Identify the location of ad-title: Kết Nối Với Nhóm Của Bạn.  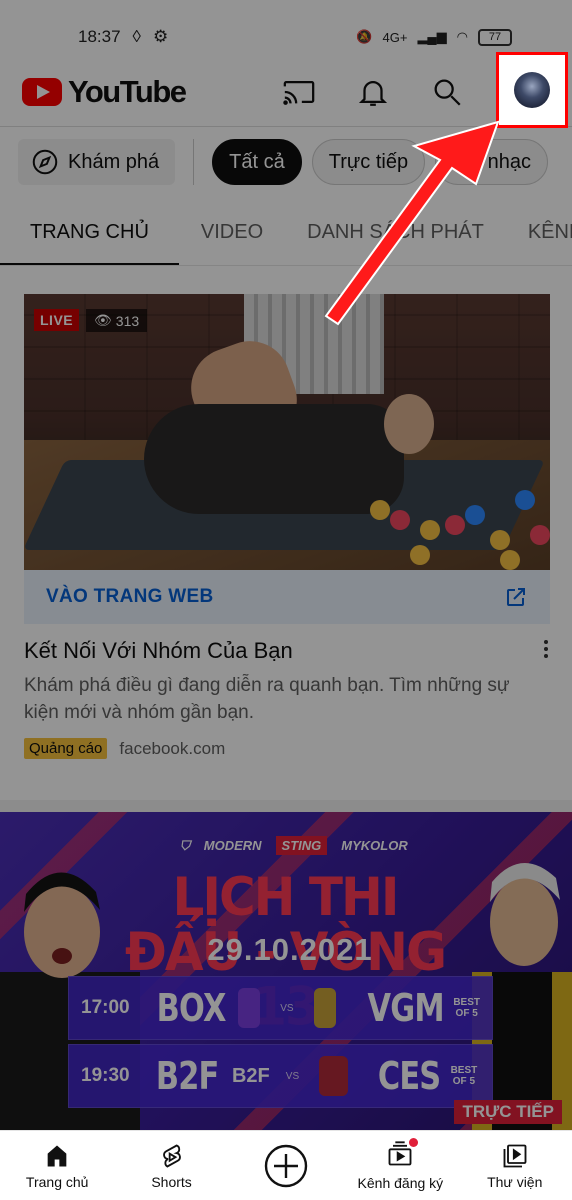
(158, 651).